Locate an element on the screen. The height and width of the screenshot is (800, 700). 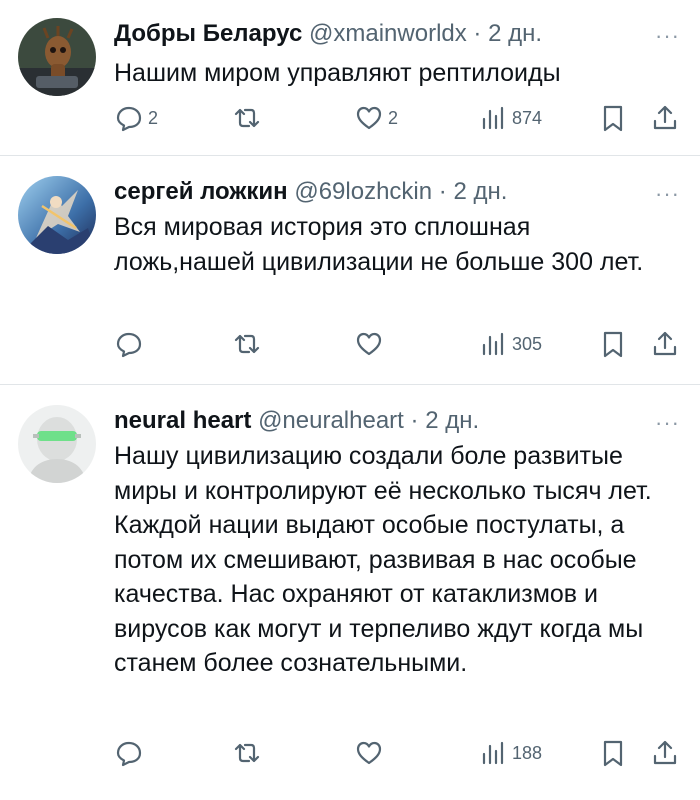
user-handle: @neuralheart is located at coordinates (331, 420).